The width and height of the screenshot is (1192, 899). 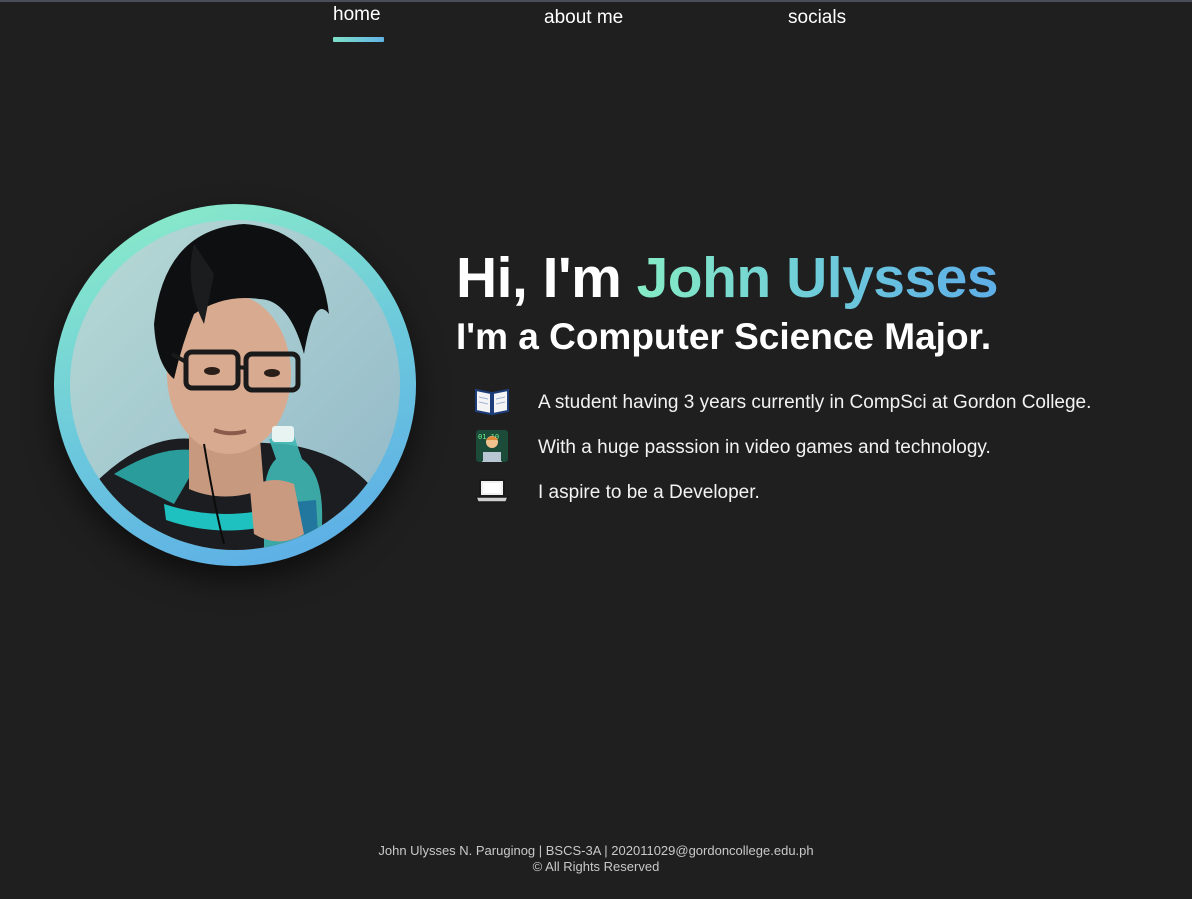 I want to click on nav-about-link: about me, so click(x=583, y=18).